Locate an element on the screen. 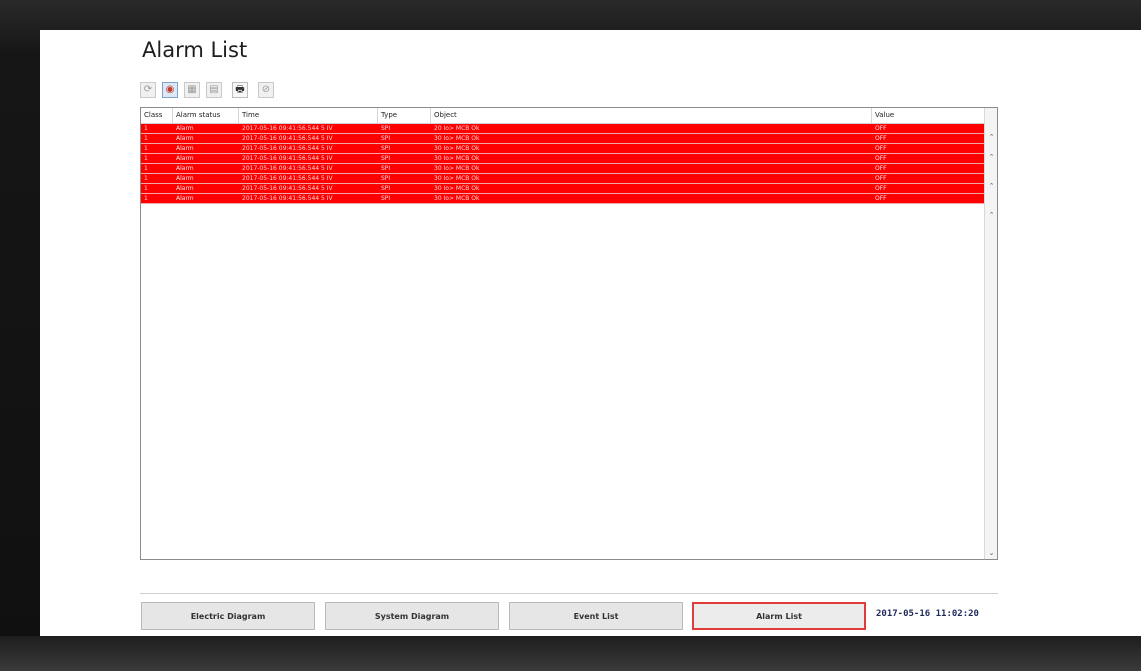  column-header-alarm-status: Alarm status is located at coordinates (206, 115).